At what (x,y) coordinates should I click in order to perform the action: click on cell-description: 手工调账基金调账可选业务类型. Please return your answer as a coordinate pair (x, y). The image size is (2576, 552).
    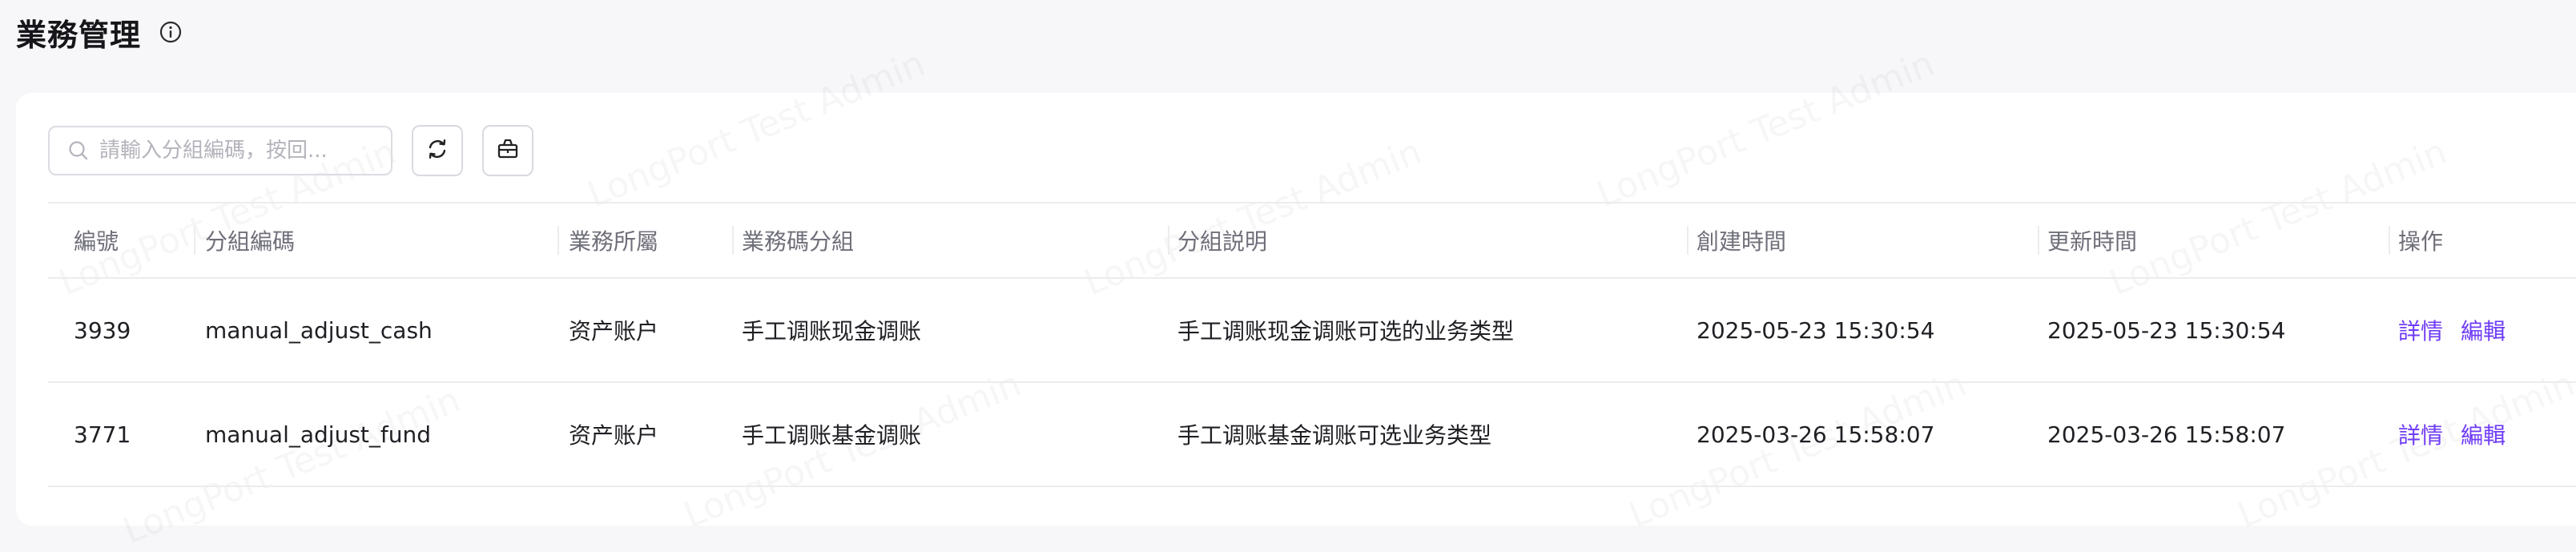
    Looking at the image, I should click on (1334, 435).